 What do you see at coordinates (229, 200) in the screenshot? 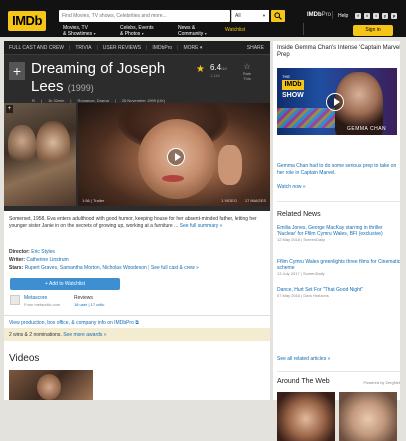
I see `video-count-link: 1 VIDEO` at bounding box center [229, 200].